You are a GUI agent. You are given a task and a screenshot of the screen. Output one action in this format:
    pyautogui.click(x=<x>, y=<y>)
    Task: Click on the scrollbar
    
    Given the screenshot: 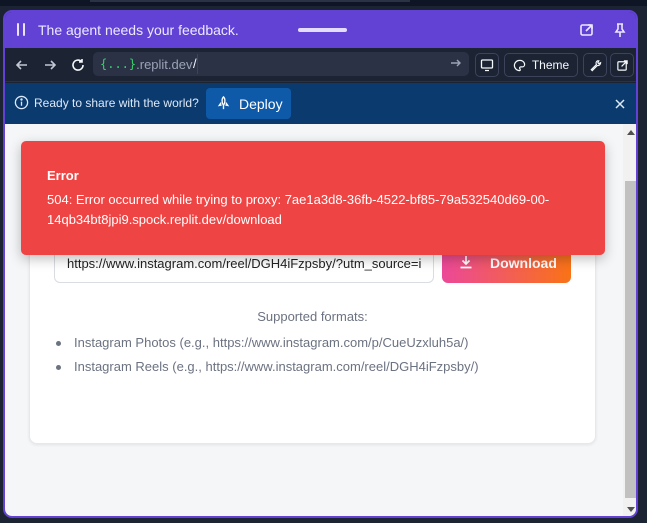 What is the action you would take?
    pyautogui.click(x=629, y=320)
    